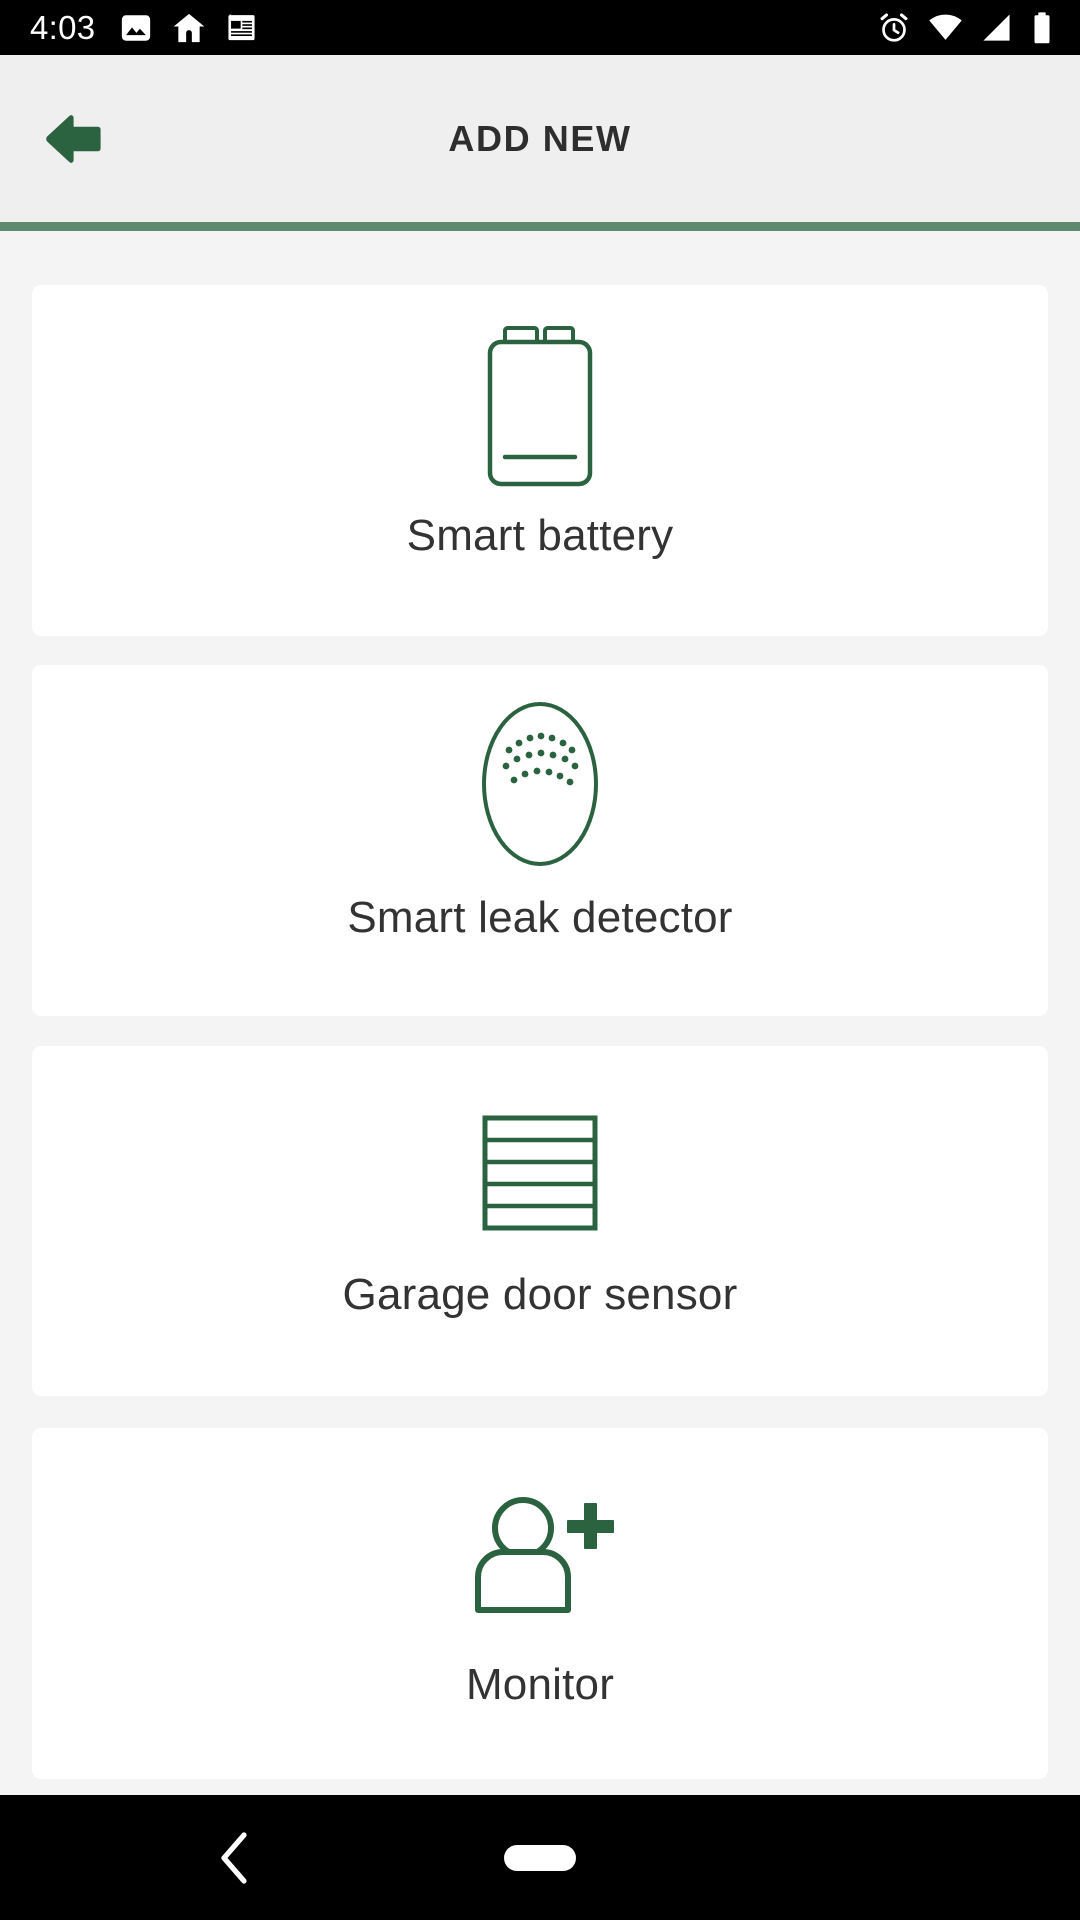 This screenshot has height=1920, width=1080. I want to click on garage-door-icon, so click(540, 1172).